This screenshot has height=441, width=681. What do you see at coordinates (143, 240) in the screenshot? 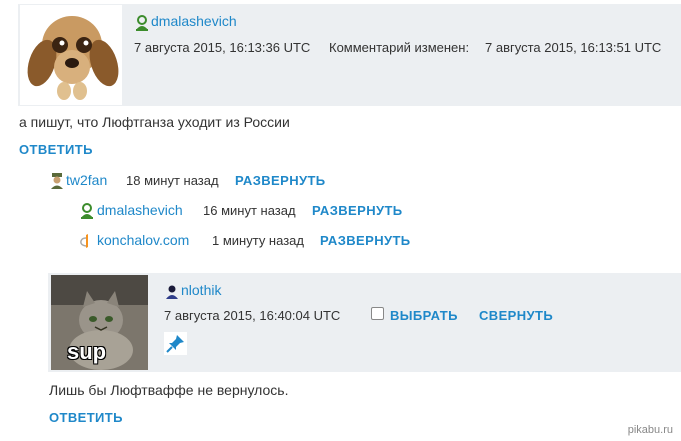
I see `user-link: konchalov.com` at bounding box center [143, 240].